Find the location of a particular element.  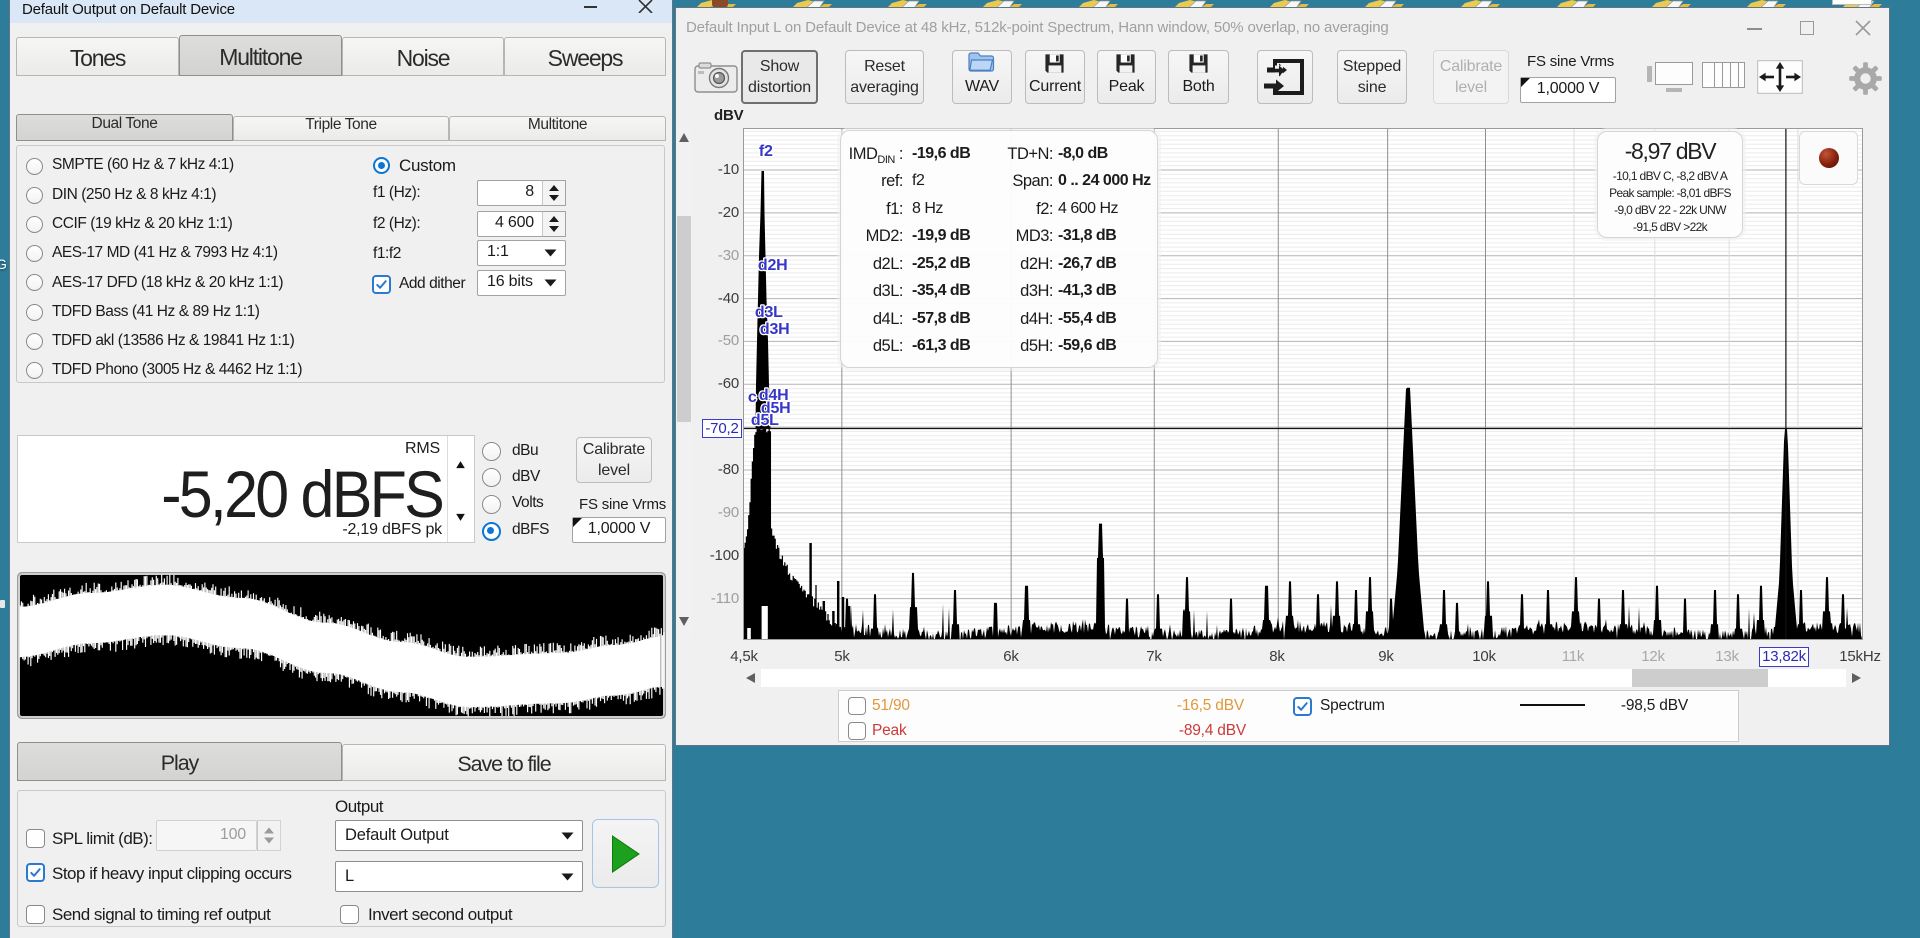

svg-text: f2 is located at coordinates (766, 151).